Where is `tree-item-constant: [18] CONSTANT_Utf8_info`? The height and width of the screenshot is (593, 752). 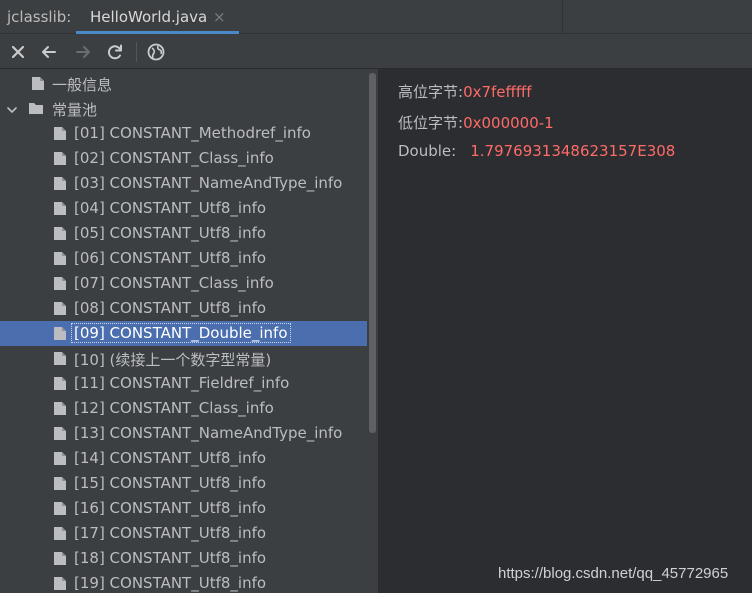 tree-item-constant: [18] CONSTANT_Utf8_info is located at coordinates (183, 558).